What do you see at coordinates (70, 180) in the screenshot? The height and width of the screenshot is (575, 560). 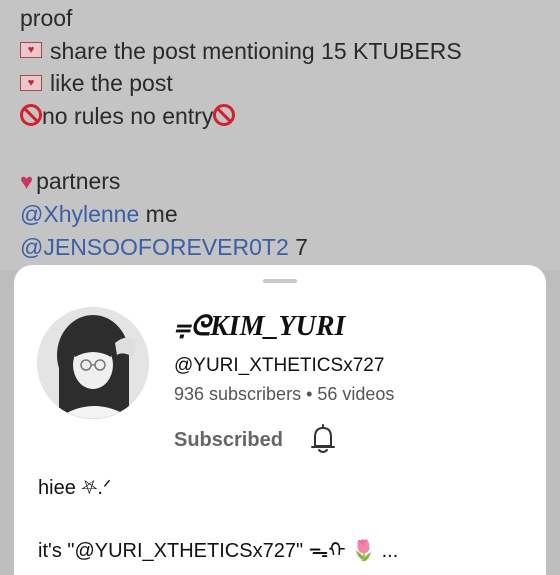 I see `post-line-partners: ♥ partners` at bounding box center [70, 180].